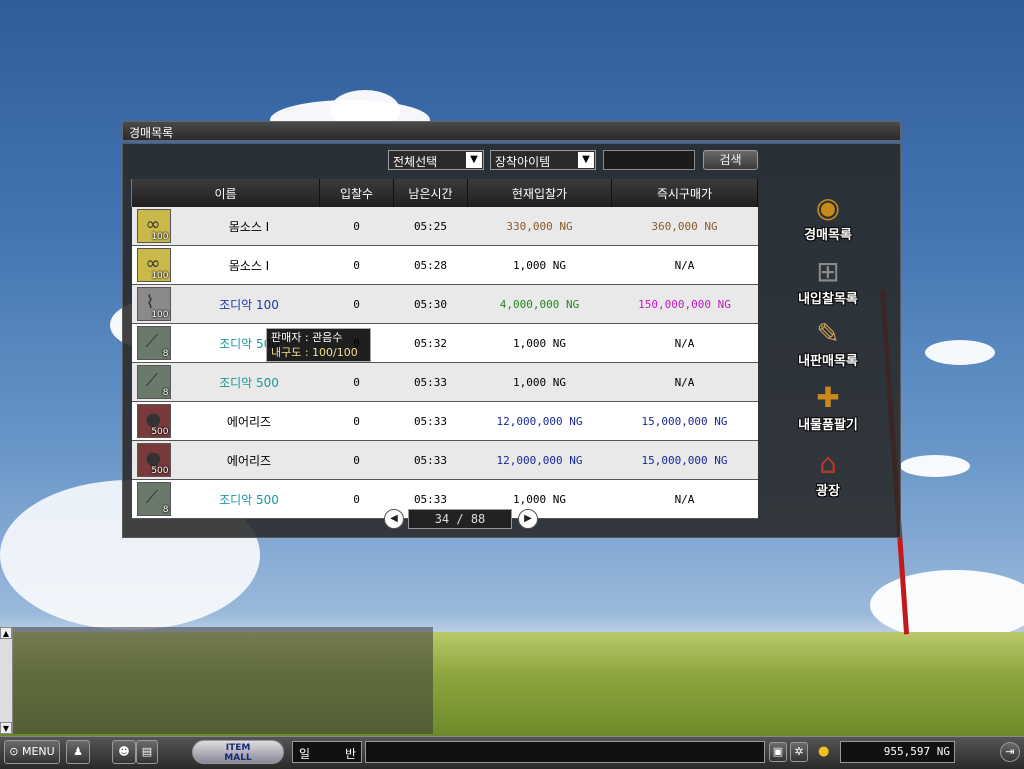 This screenshot has width=1024, height=769. Describe the element at coordinates (511, 131) in the screenshot. I see `window-titlebar: 경매목록` at that location.